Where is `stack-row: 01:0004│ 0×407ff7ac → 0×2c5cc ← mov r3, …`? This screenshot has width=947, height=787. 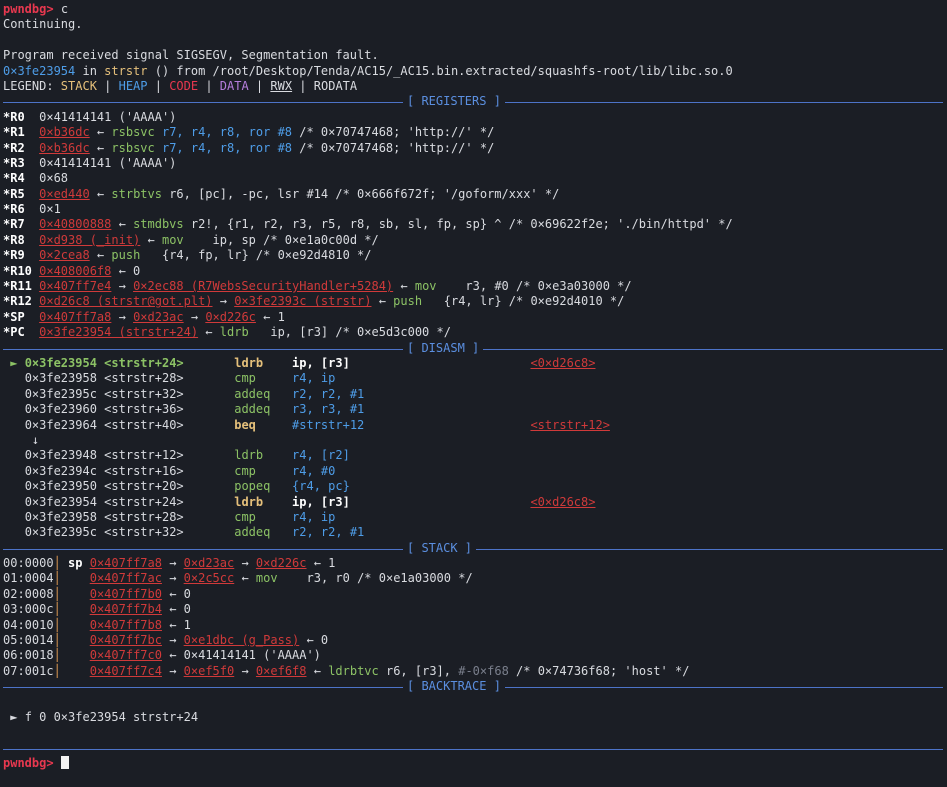
stack-row: 01:0004│ 0×407ff7ac → 0×2c5cc ← mov r3, … is located at coordinates (475, 578).